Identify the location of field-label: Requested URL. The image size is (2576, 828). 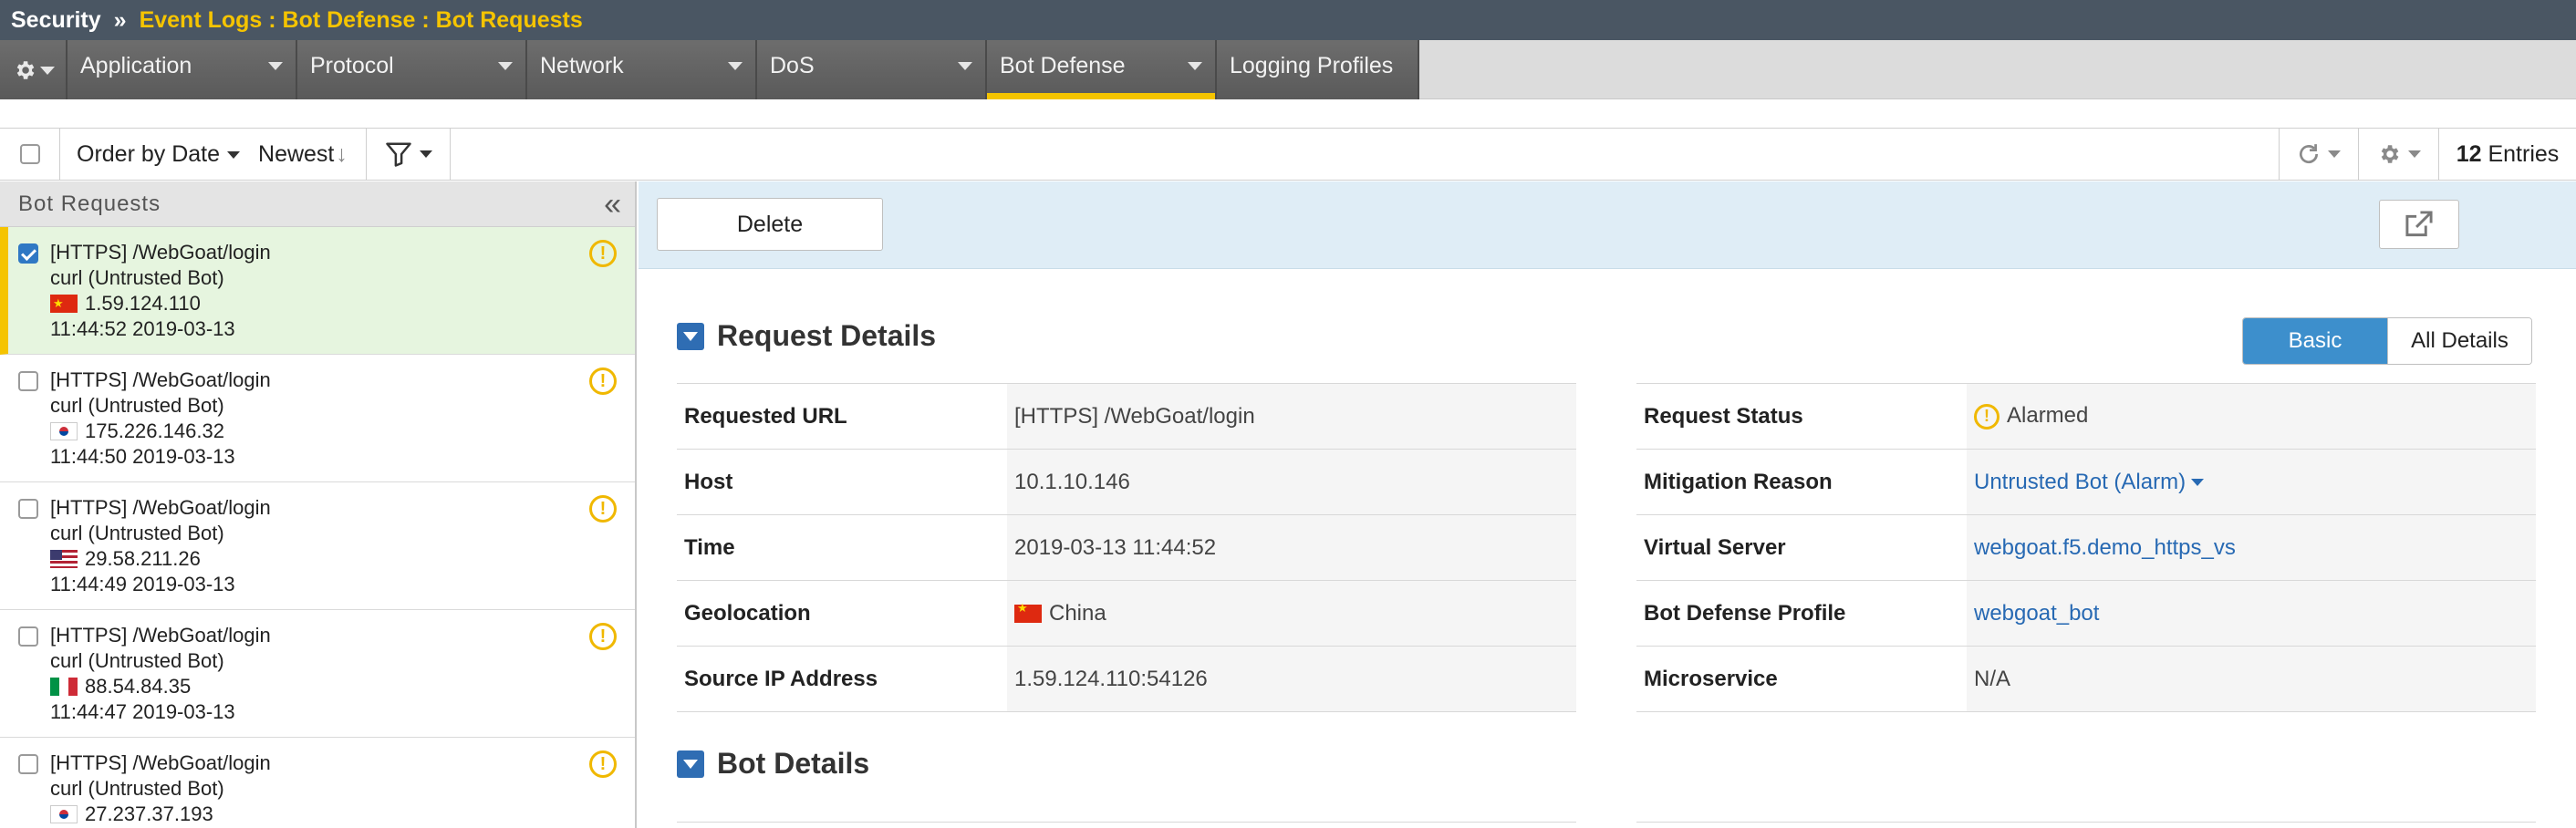
(842, 416).